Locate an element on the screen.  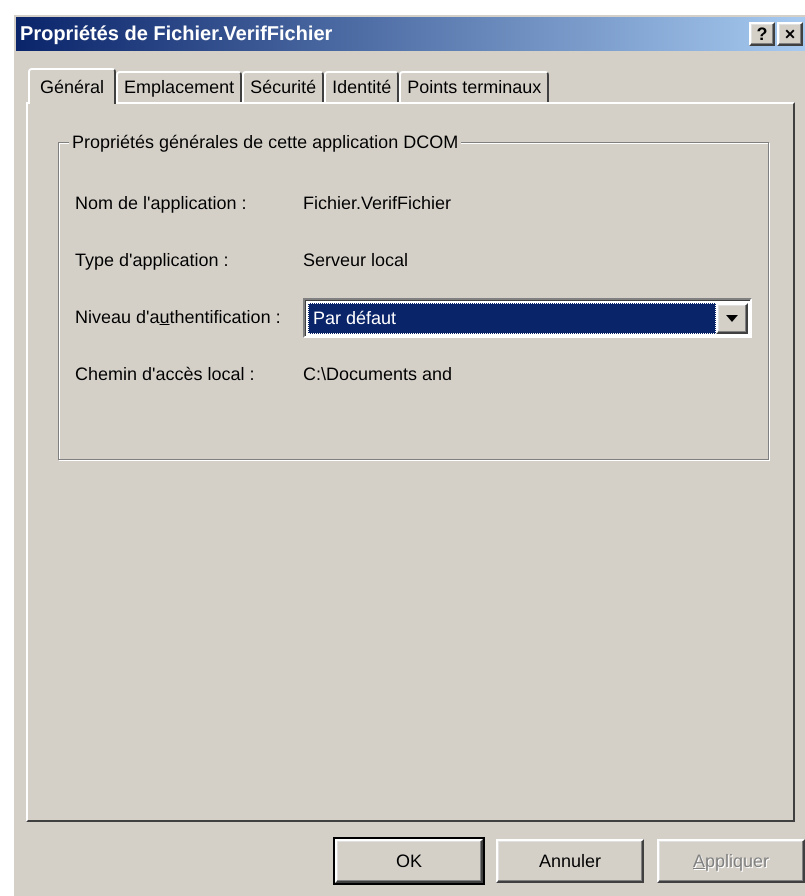
title-bar-button: ? is located at coordinates (762, 34).